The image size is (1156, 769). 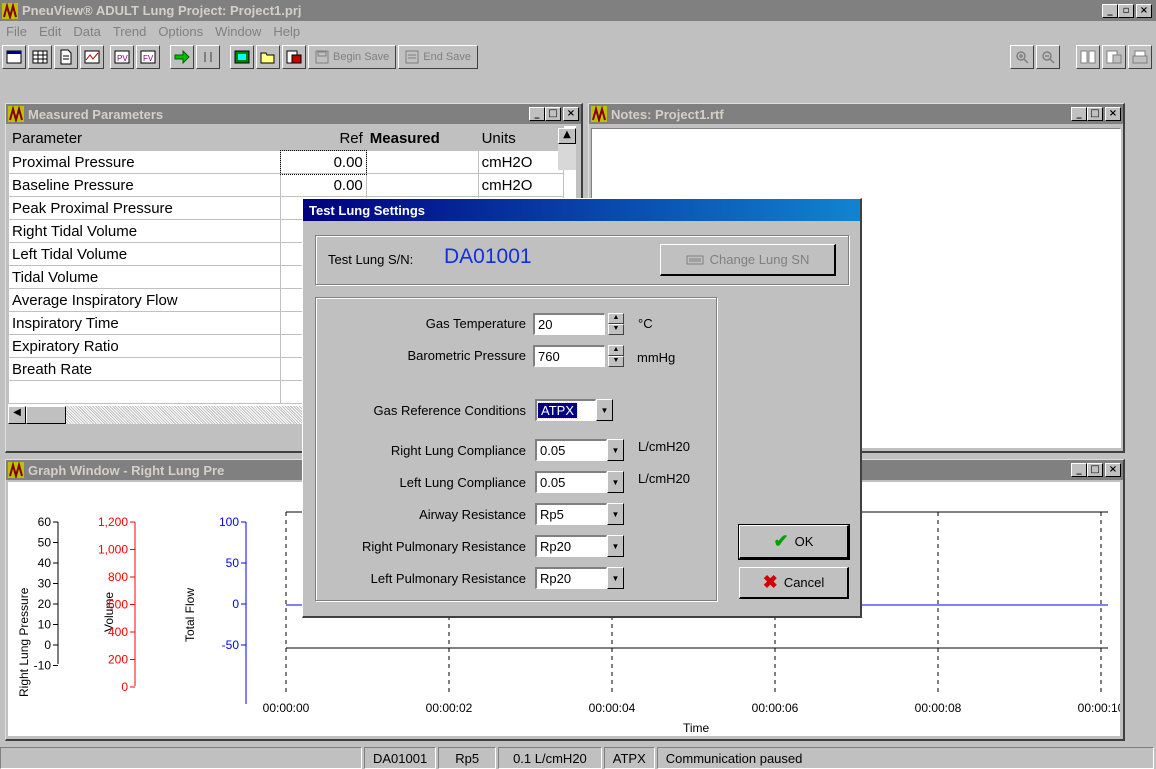 I want to click on end-save-button: End Save, so click(x=438, y=57).